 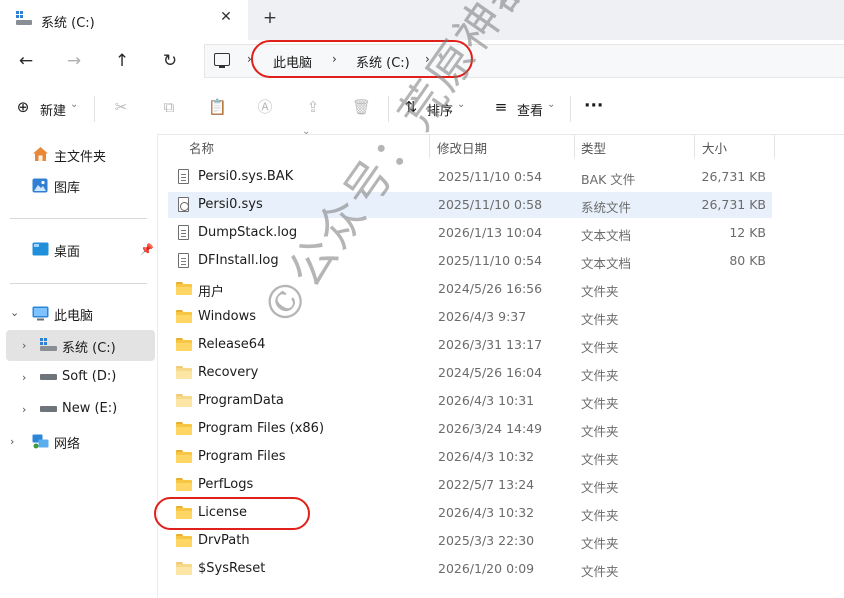 What do you see at coordinates (184, 400) in the screenshot?
I see `folder-pale-icon` at bounding box center [184, 400].